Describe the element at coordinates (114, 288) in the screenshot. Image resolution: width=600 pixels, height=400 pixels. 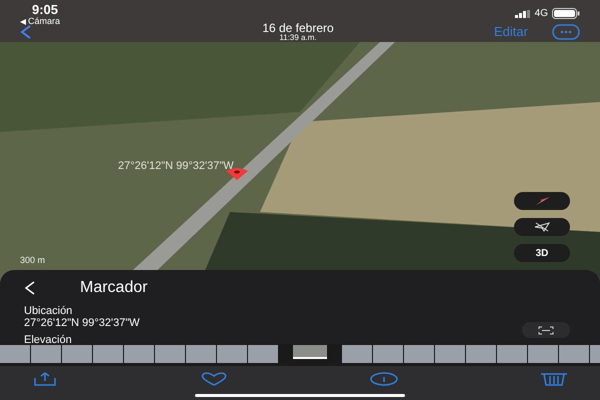
I see `panel-title: Marcador` at that location.